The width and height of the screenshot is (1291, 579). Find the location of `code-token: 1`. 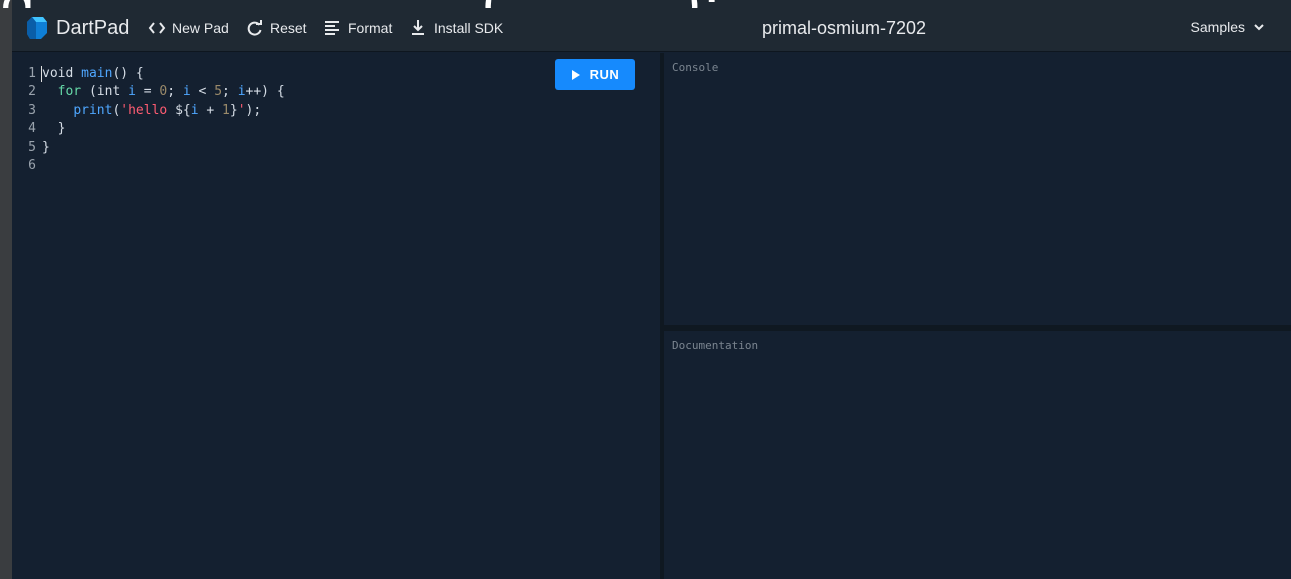

code-token: 1 is located at coordinates (226, 110).